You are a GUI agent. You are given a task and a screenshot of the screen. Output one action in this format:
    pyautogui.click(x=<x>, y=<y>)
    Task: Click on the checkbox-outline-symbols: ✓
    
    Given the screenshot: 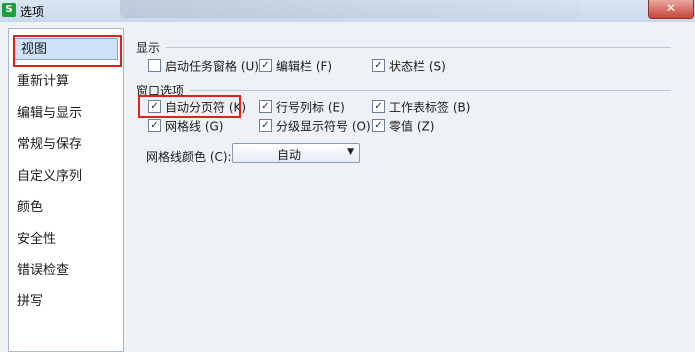 What is the action you would take?
    pyautogui.click(x=265, y=125)
    